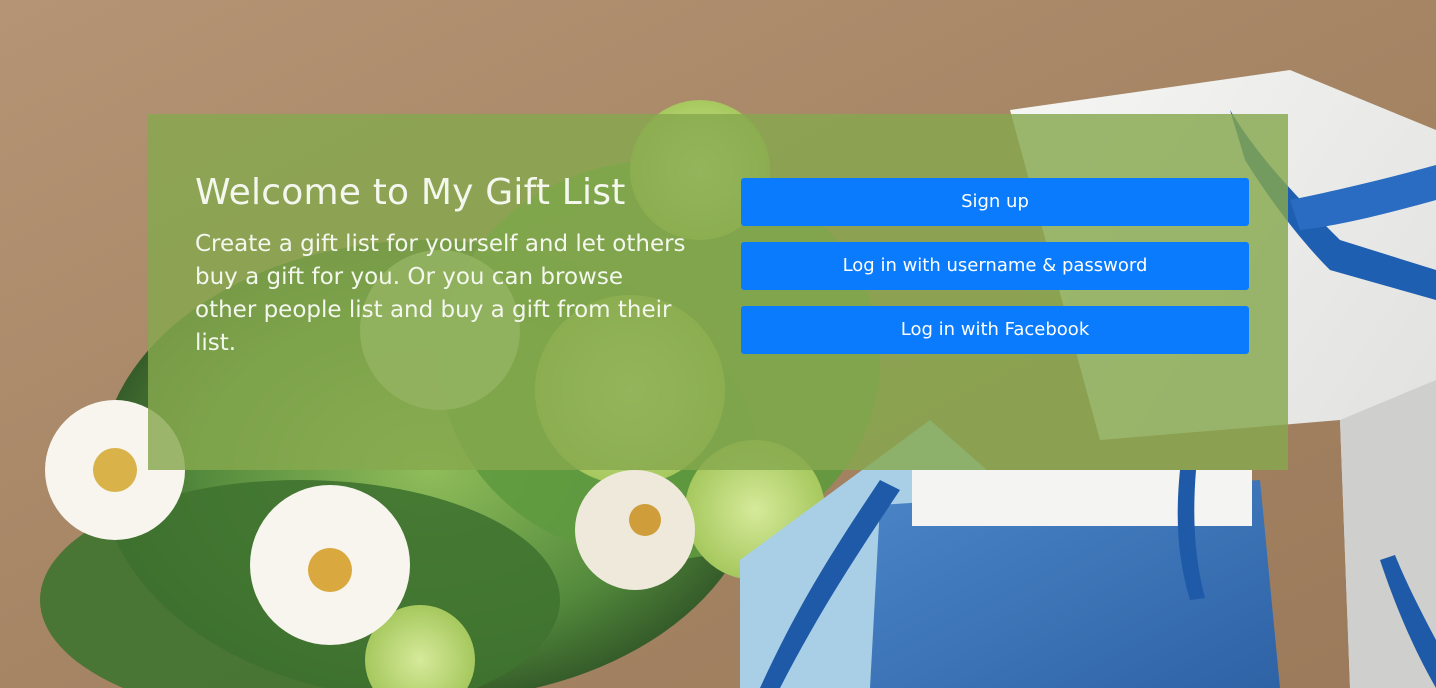 This screenshot has width=1436, height=688. What do you see at coordinates (995, 202) in the screenshot?
I see `sign-up-button: Sign up` at bounding box center [995, 202].